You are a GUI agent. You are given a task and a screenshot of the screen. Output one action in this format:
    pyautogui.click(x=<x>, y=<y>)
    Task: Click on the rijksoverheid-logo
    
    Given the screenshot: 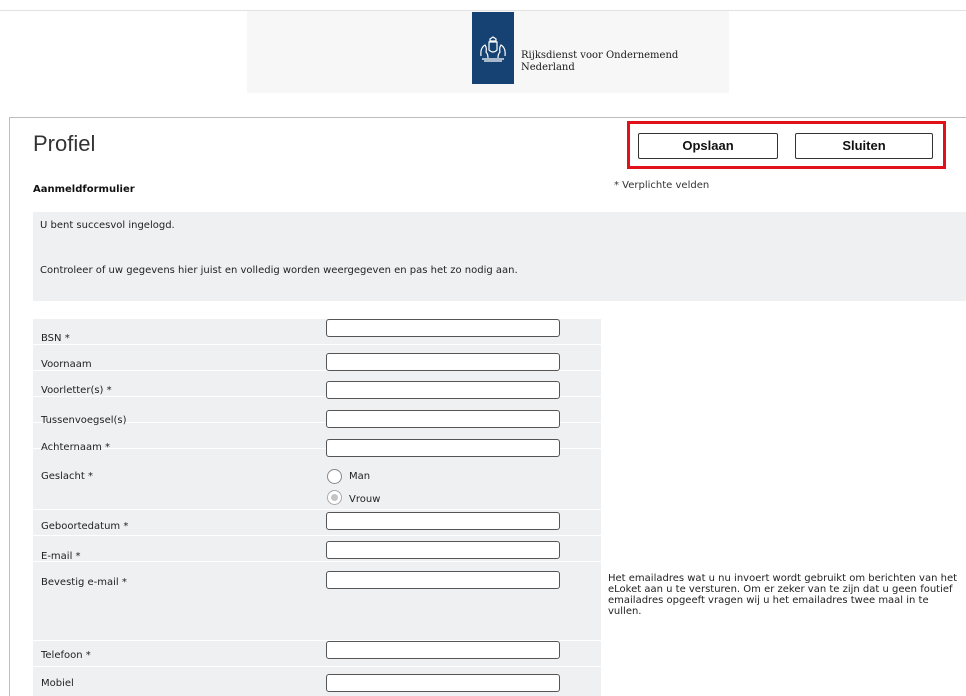 What is the action you would take?
    pyautogui.click(x=493, y=48)
    